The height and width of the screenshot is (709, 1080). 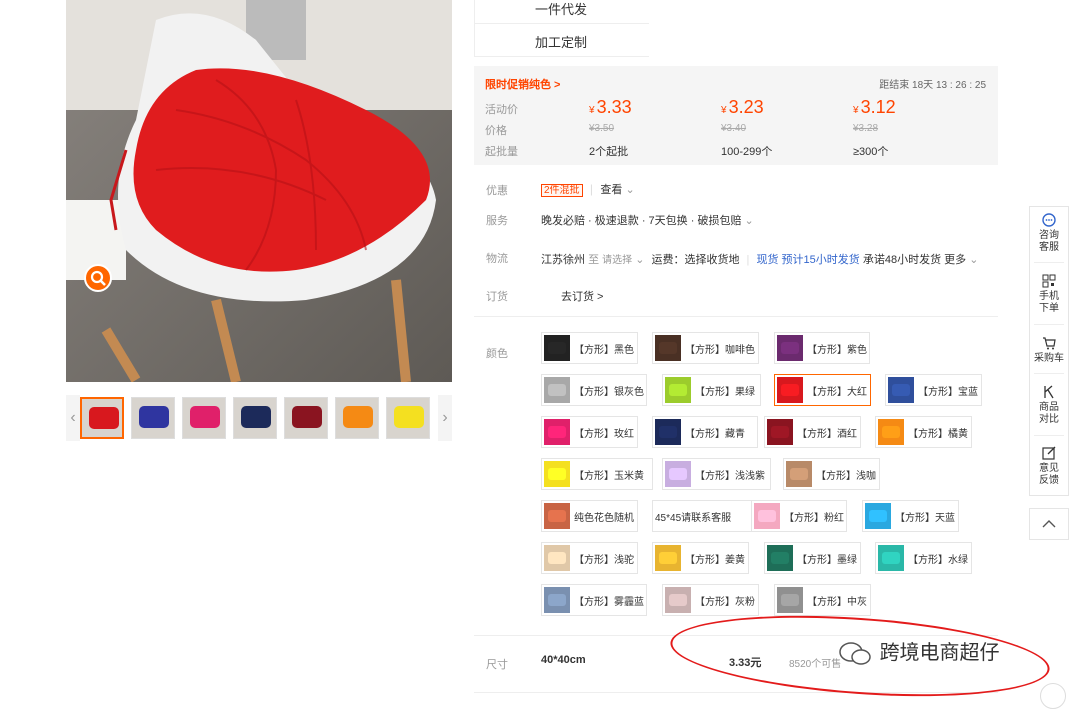 What do you see at coordinates (617, 190) in the screenshot?
I see `discount-view-link: 查看 ⌄` at bounding box center [617, 190].